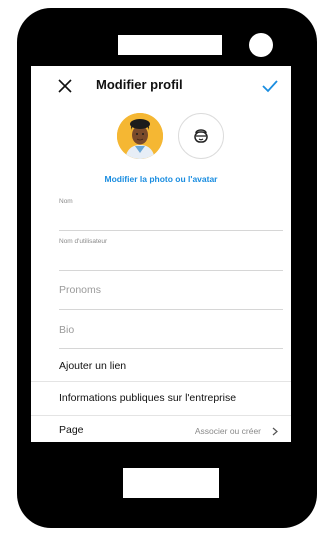 This screenshot has width=325, height=533. What do you see at coordinates (139, 84) in the screenshot?
I see `page-title: Modifier profil` at bounding box center [139, 84].